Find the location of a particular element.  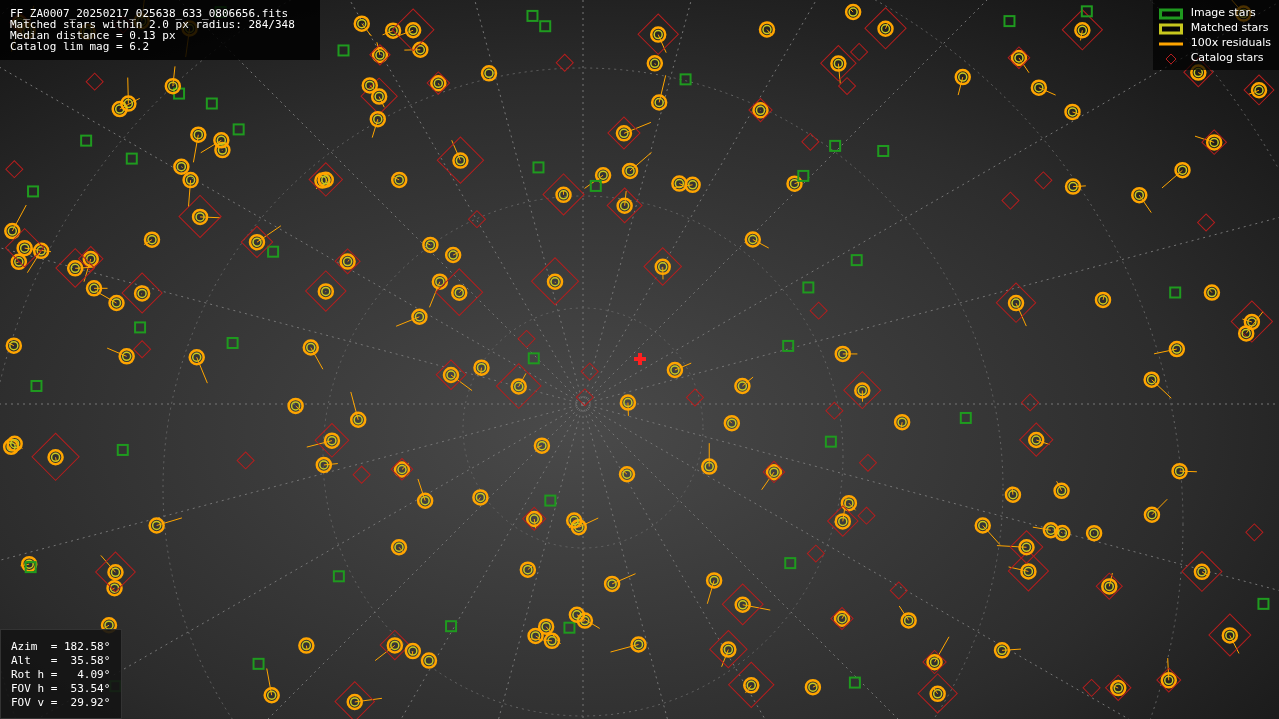

pointing-line: Rot h = 4.09° is located at coordinates (61, 675).